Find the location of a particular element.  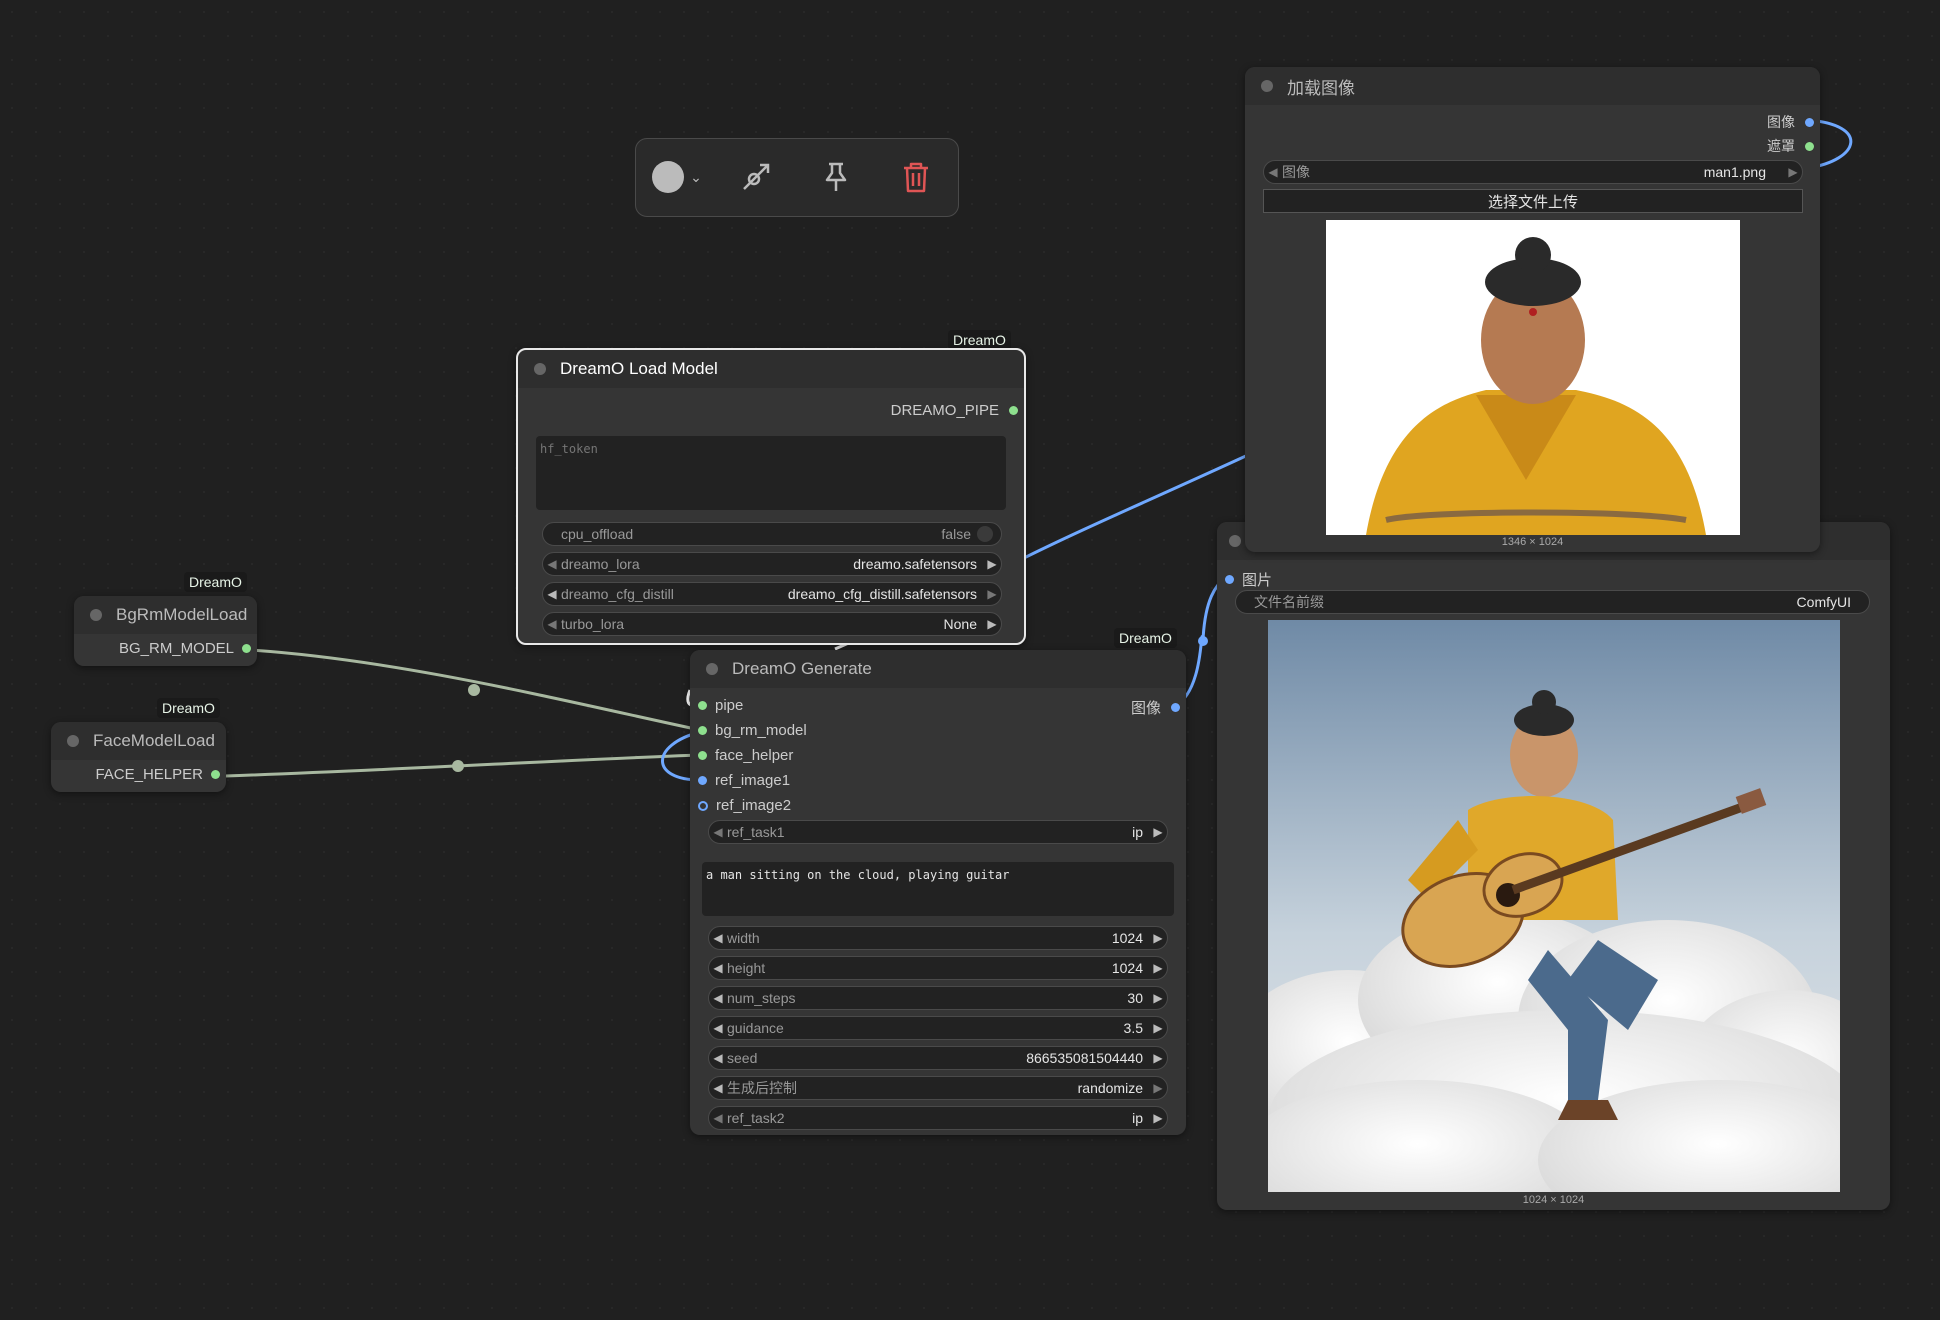

node-header: DreamO Generate is located at coordinates (938, 669).